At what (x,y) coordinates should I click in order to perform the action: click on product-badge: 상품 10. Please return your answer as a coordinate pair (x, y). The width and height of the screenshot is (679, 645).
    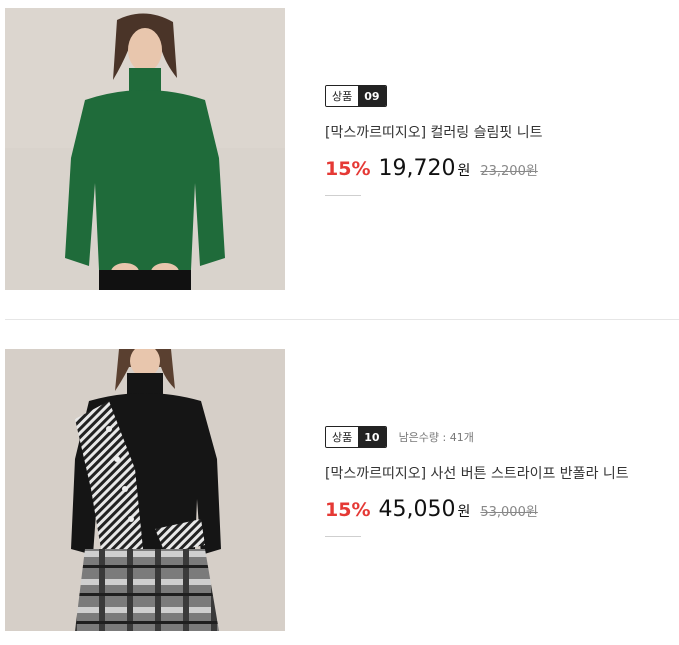
    Looking at the image, I should click on (356, 437).